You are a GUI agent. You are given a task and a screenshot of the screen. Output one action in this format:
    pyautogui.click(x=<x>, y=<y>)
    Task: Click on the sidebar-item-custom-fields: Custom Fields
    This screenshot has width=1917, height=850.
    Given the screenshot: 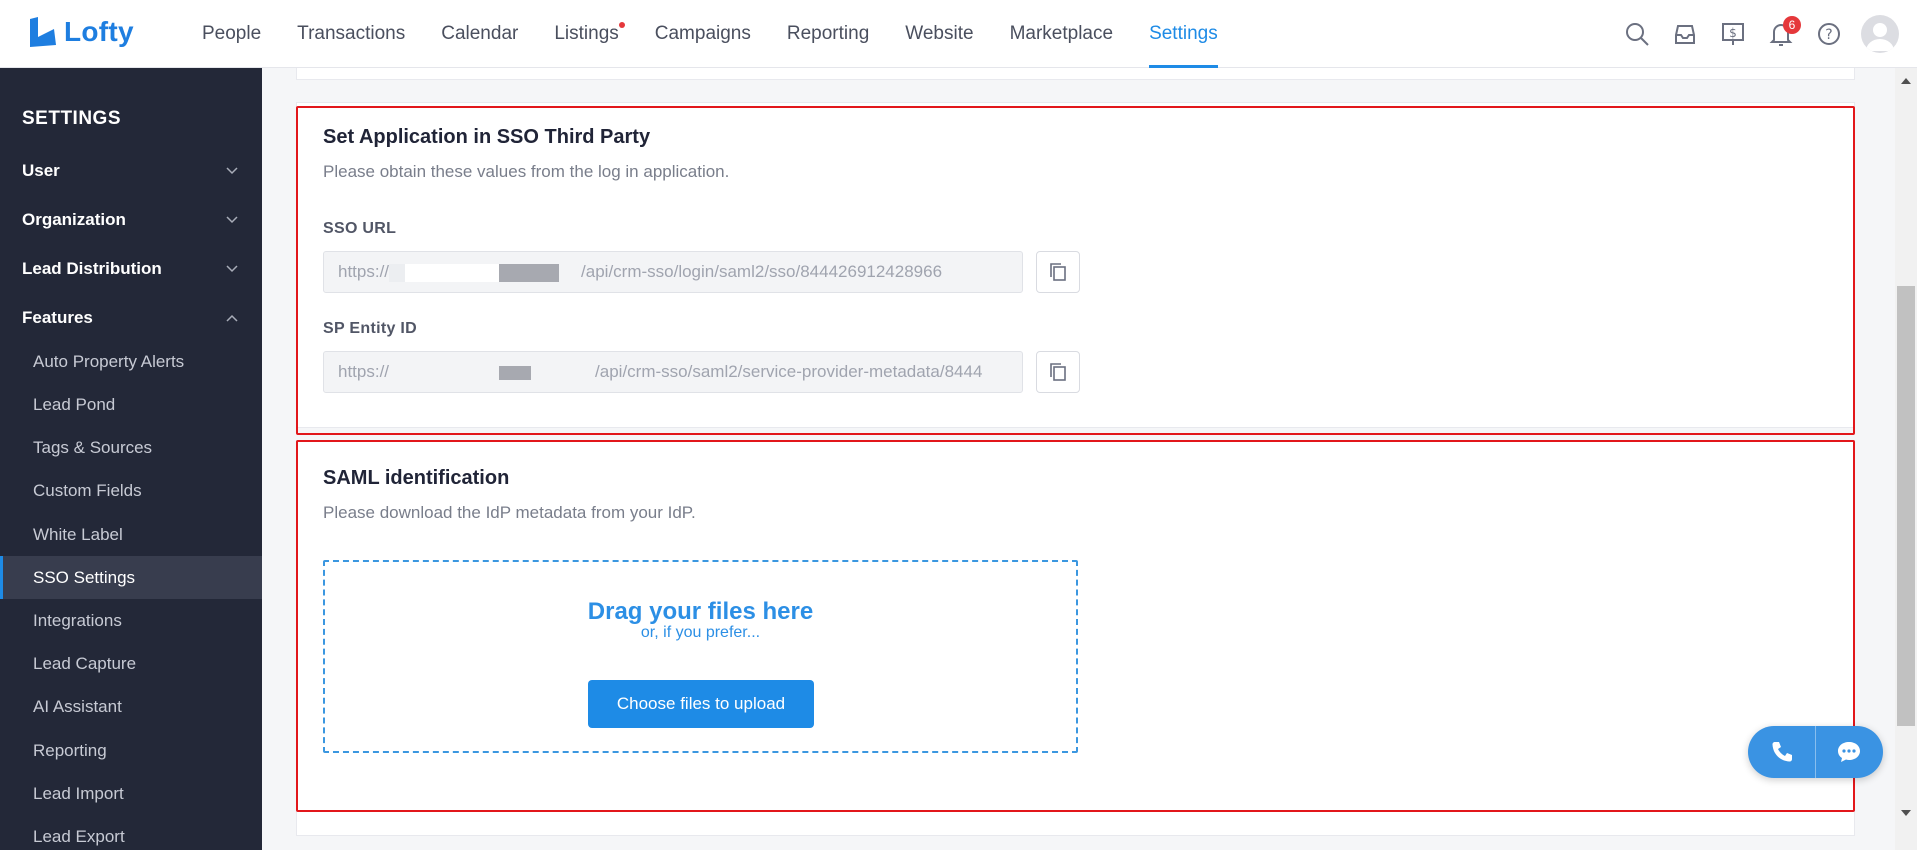 What is the action you would take?
    pyautogui.click(x=131, y=490)
    